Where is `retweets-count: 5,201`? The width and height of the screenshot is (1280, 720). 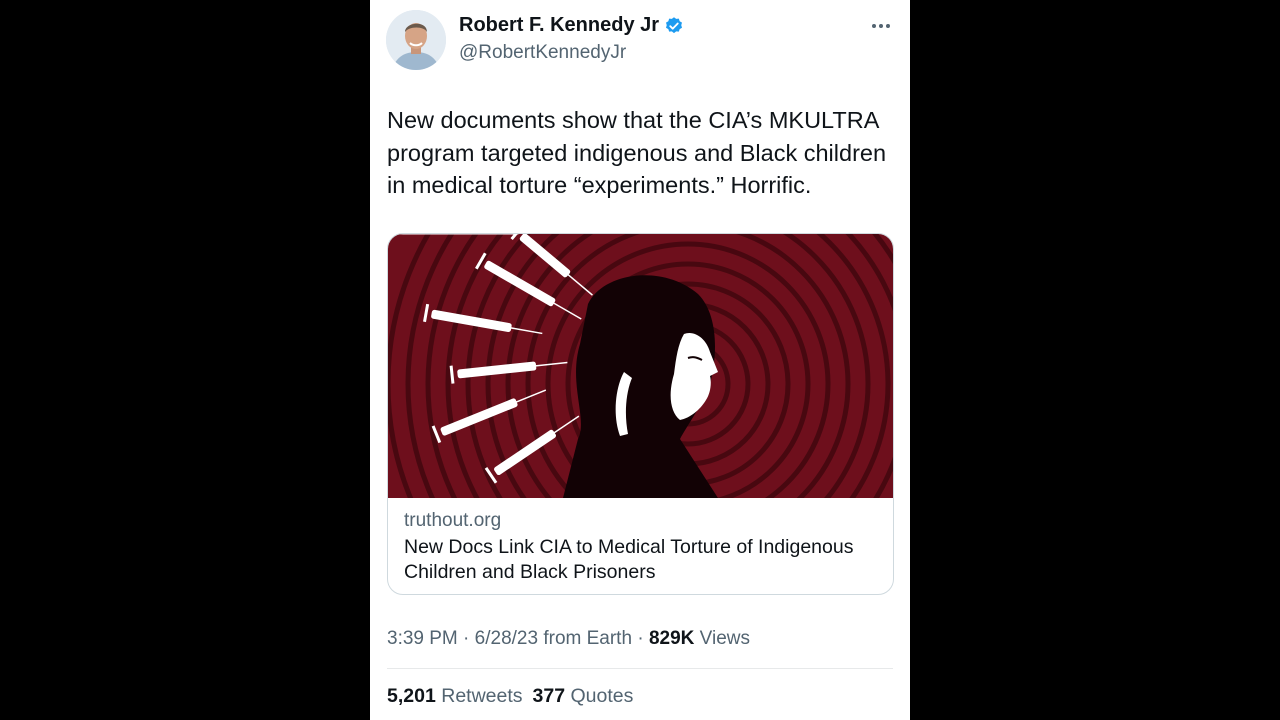 retweets-count: 5,201 is located at coordinates (411, 696).